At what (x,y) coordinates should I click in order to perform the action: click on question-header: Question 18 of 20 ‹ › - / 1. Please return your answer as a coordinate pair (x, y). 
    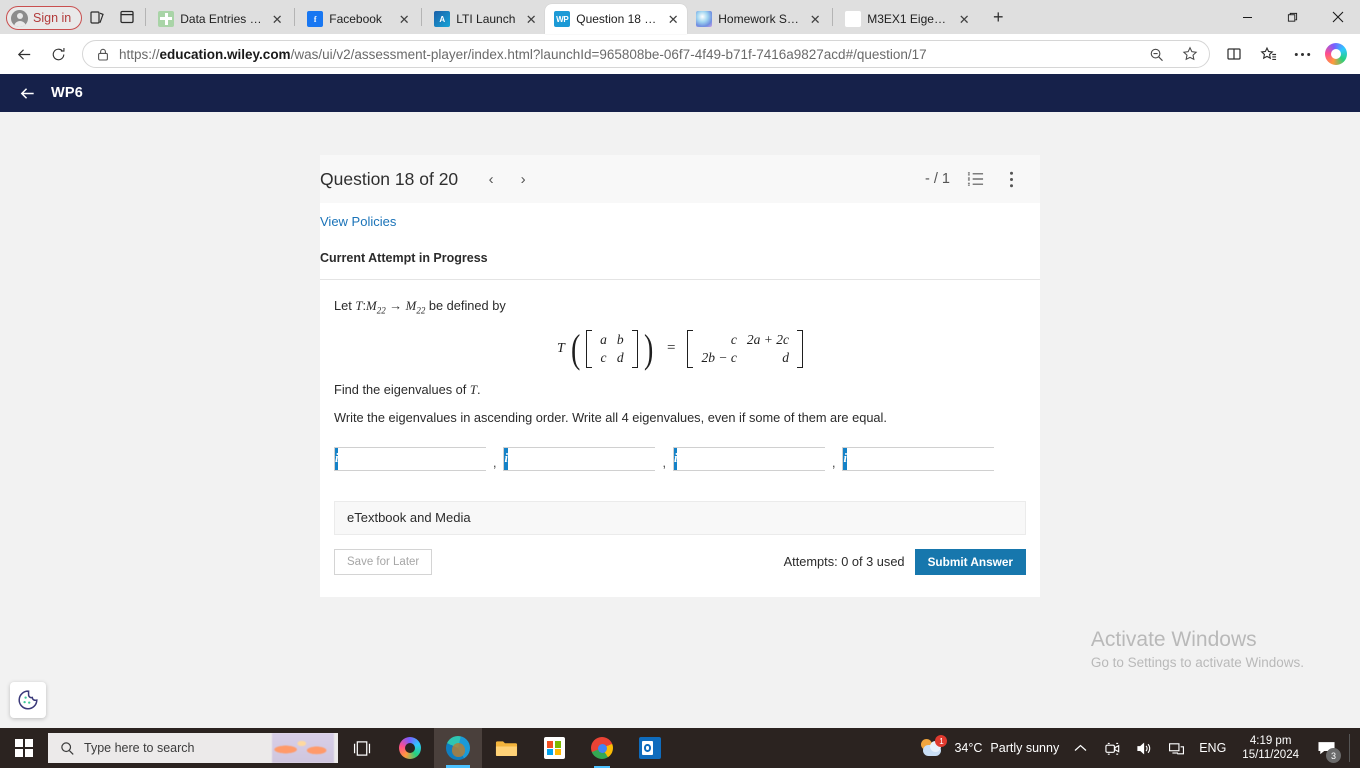
    Looking at the image, I should click on (680, 179).